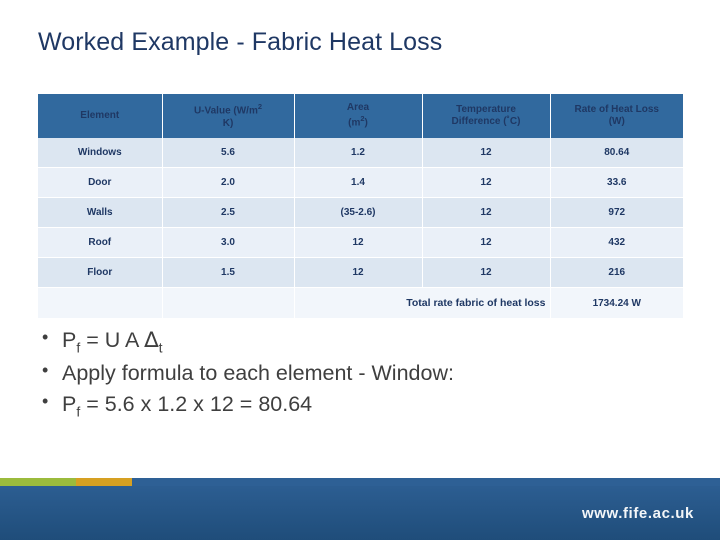  I want to click on cell-element: Floor, so click(100, 272).